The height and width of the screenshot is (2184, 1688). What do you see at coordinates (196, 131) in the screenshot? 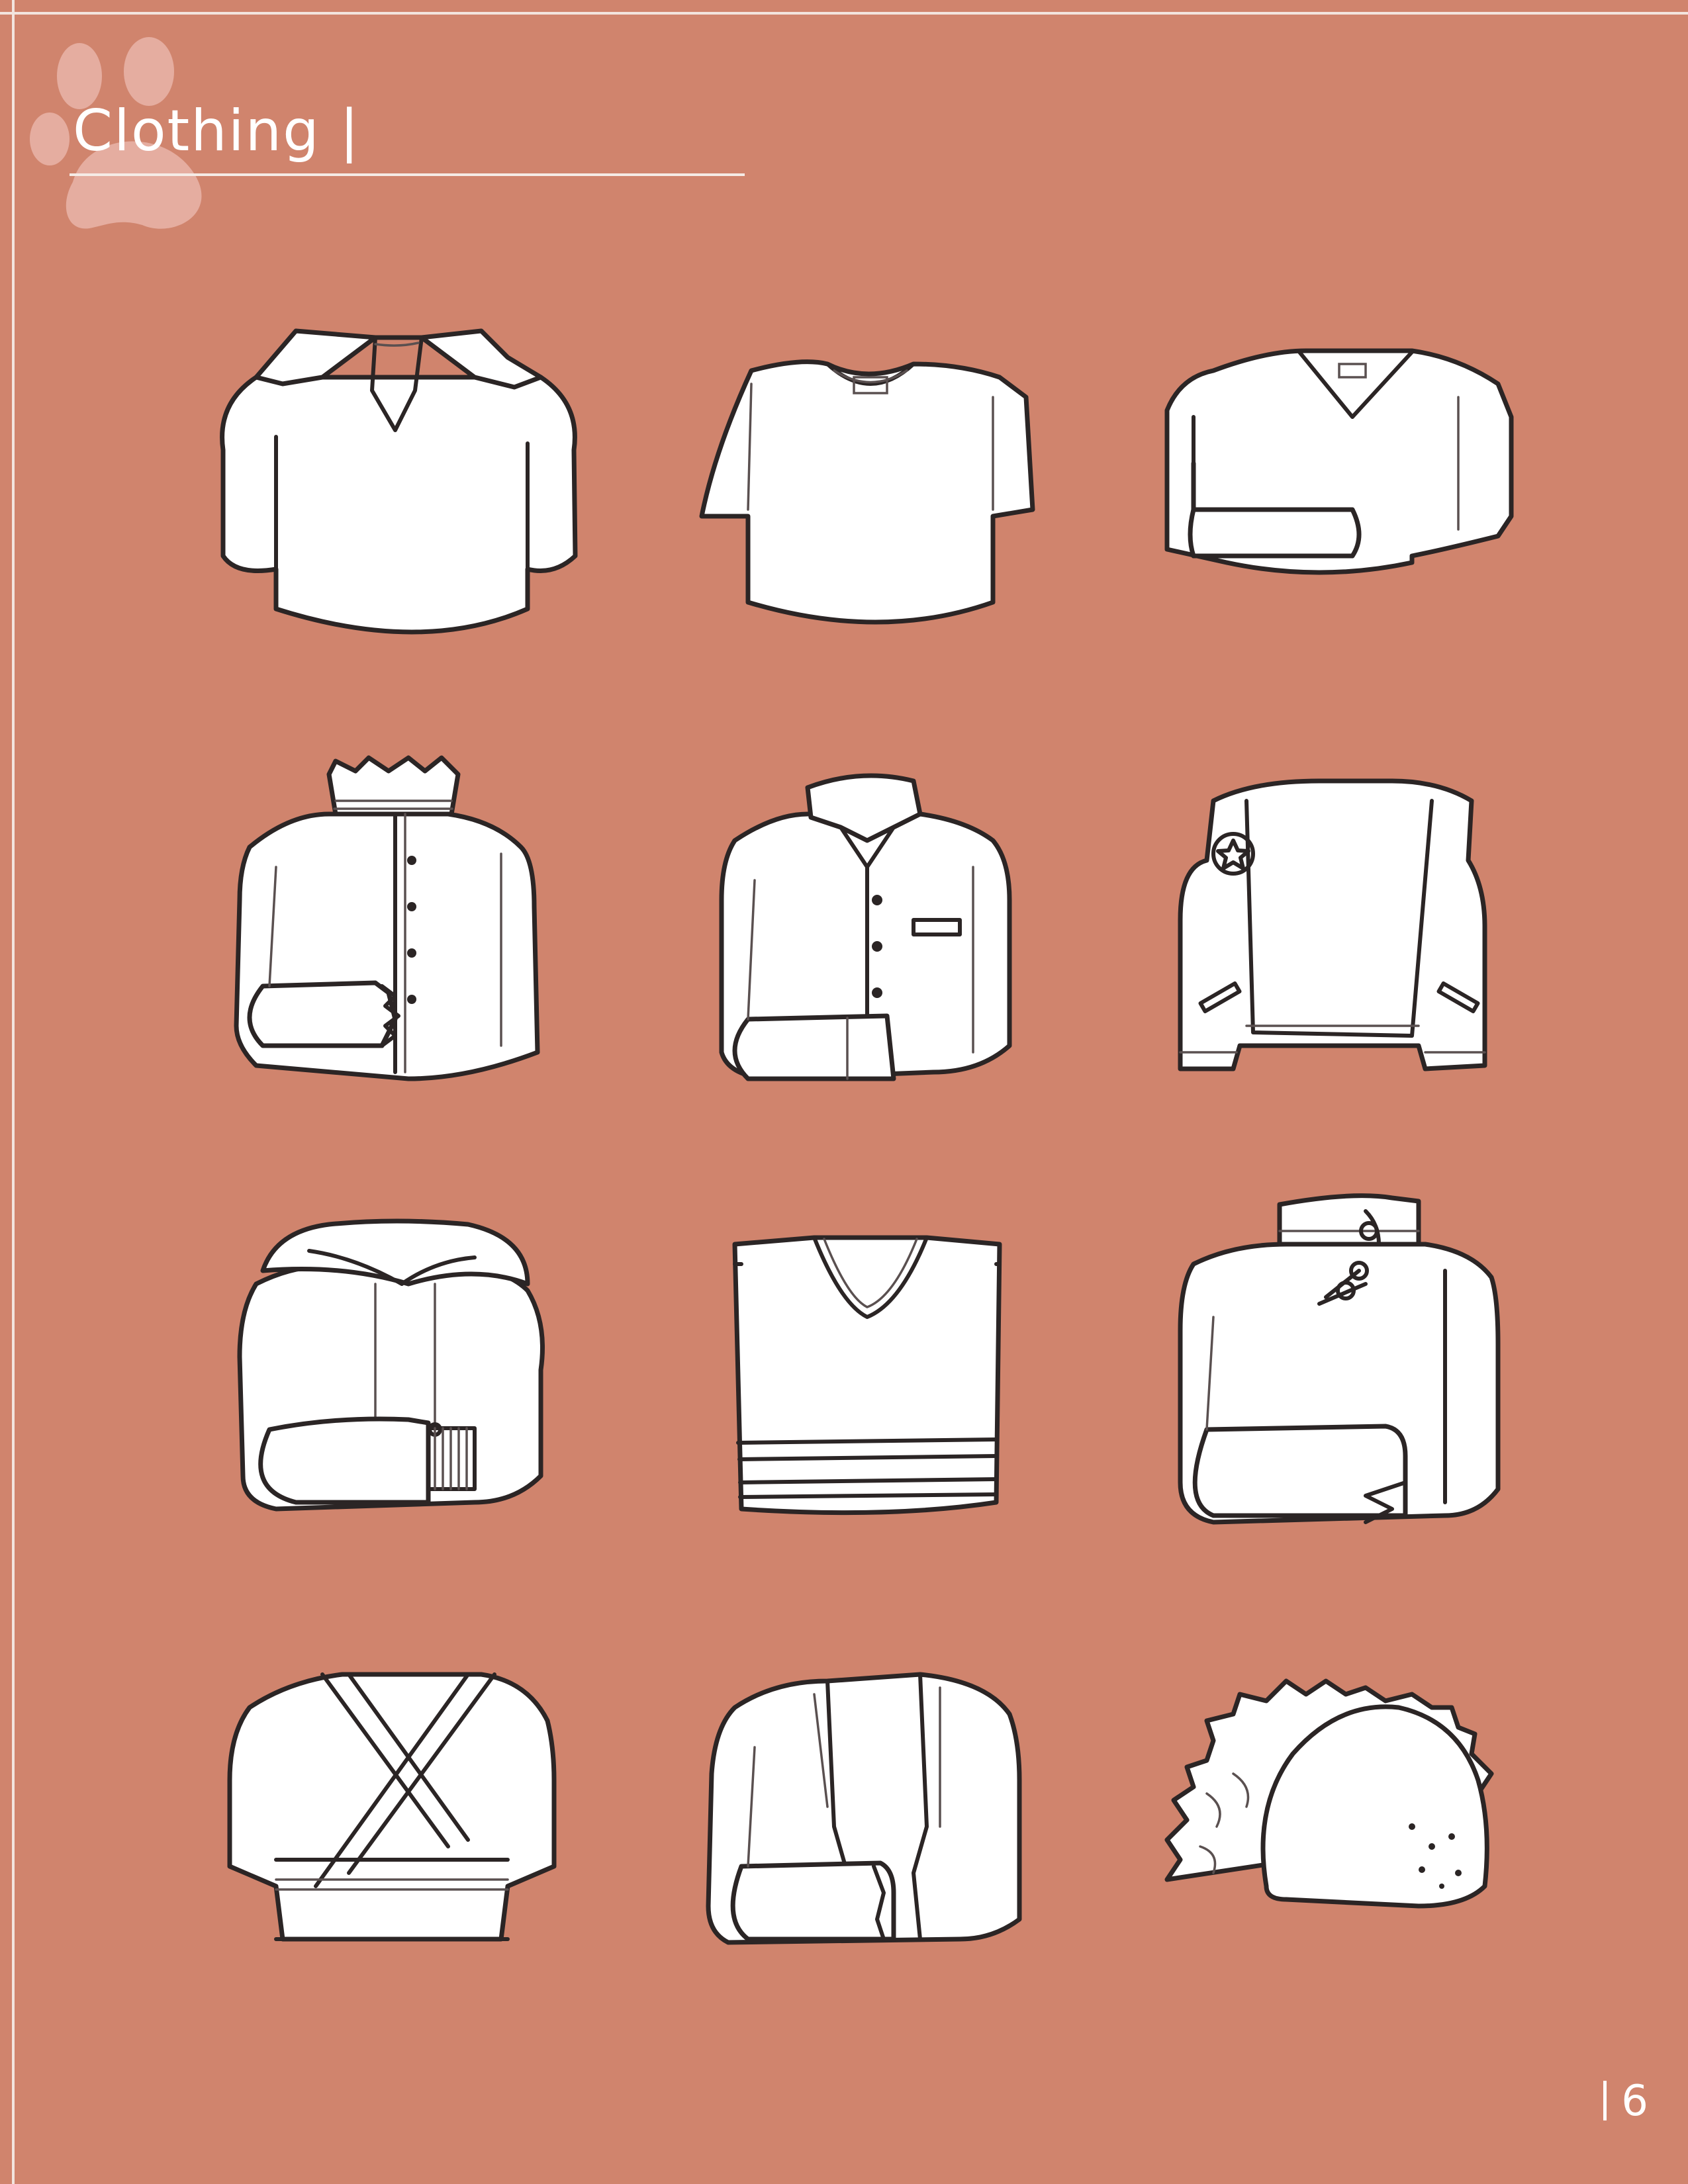
I see `page-title-text: Clothing` at bounding box center [196, 131].